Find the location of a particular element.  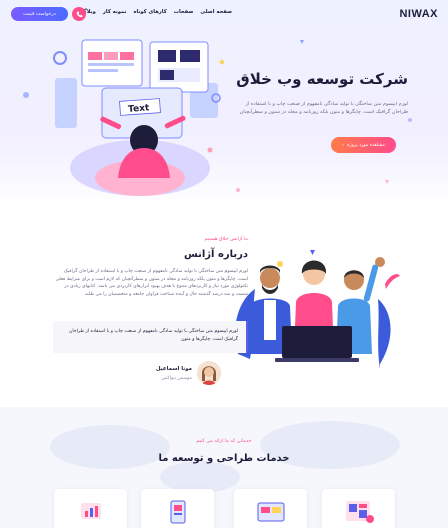

view-project-label: مشاهده مورد پروژه is located at coordinates (365, 145).